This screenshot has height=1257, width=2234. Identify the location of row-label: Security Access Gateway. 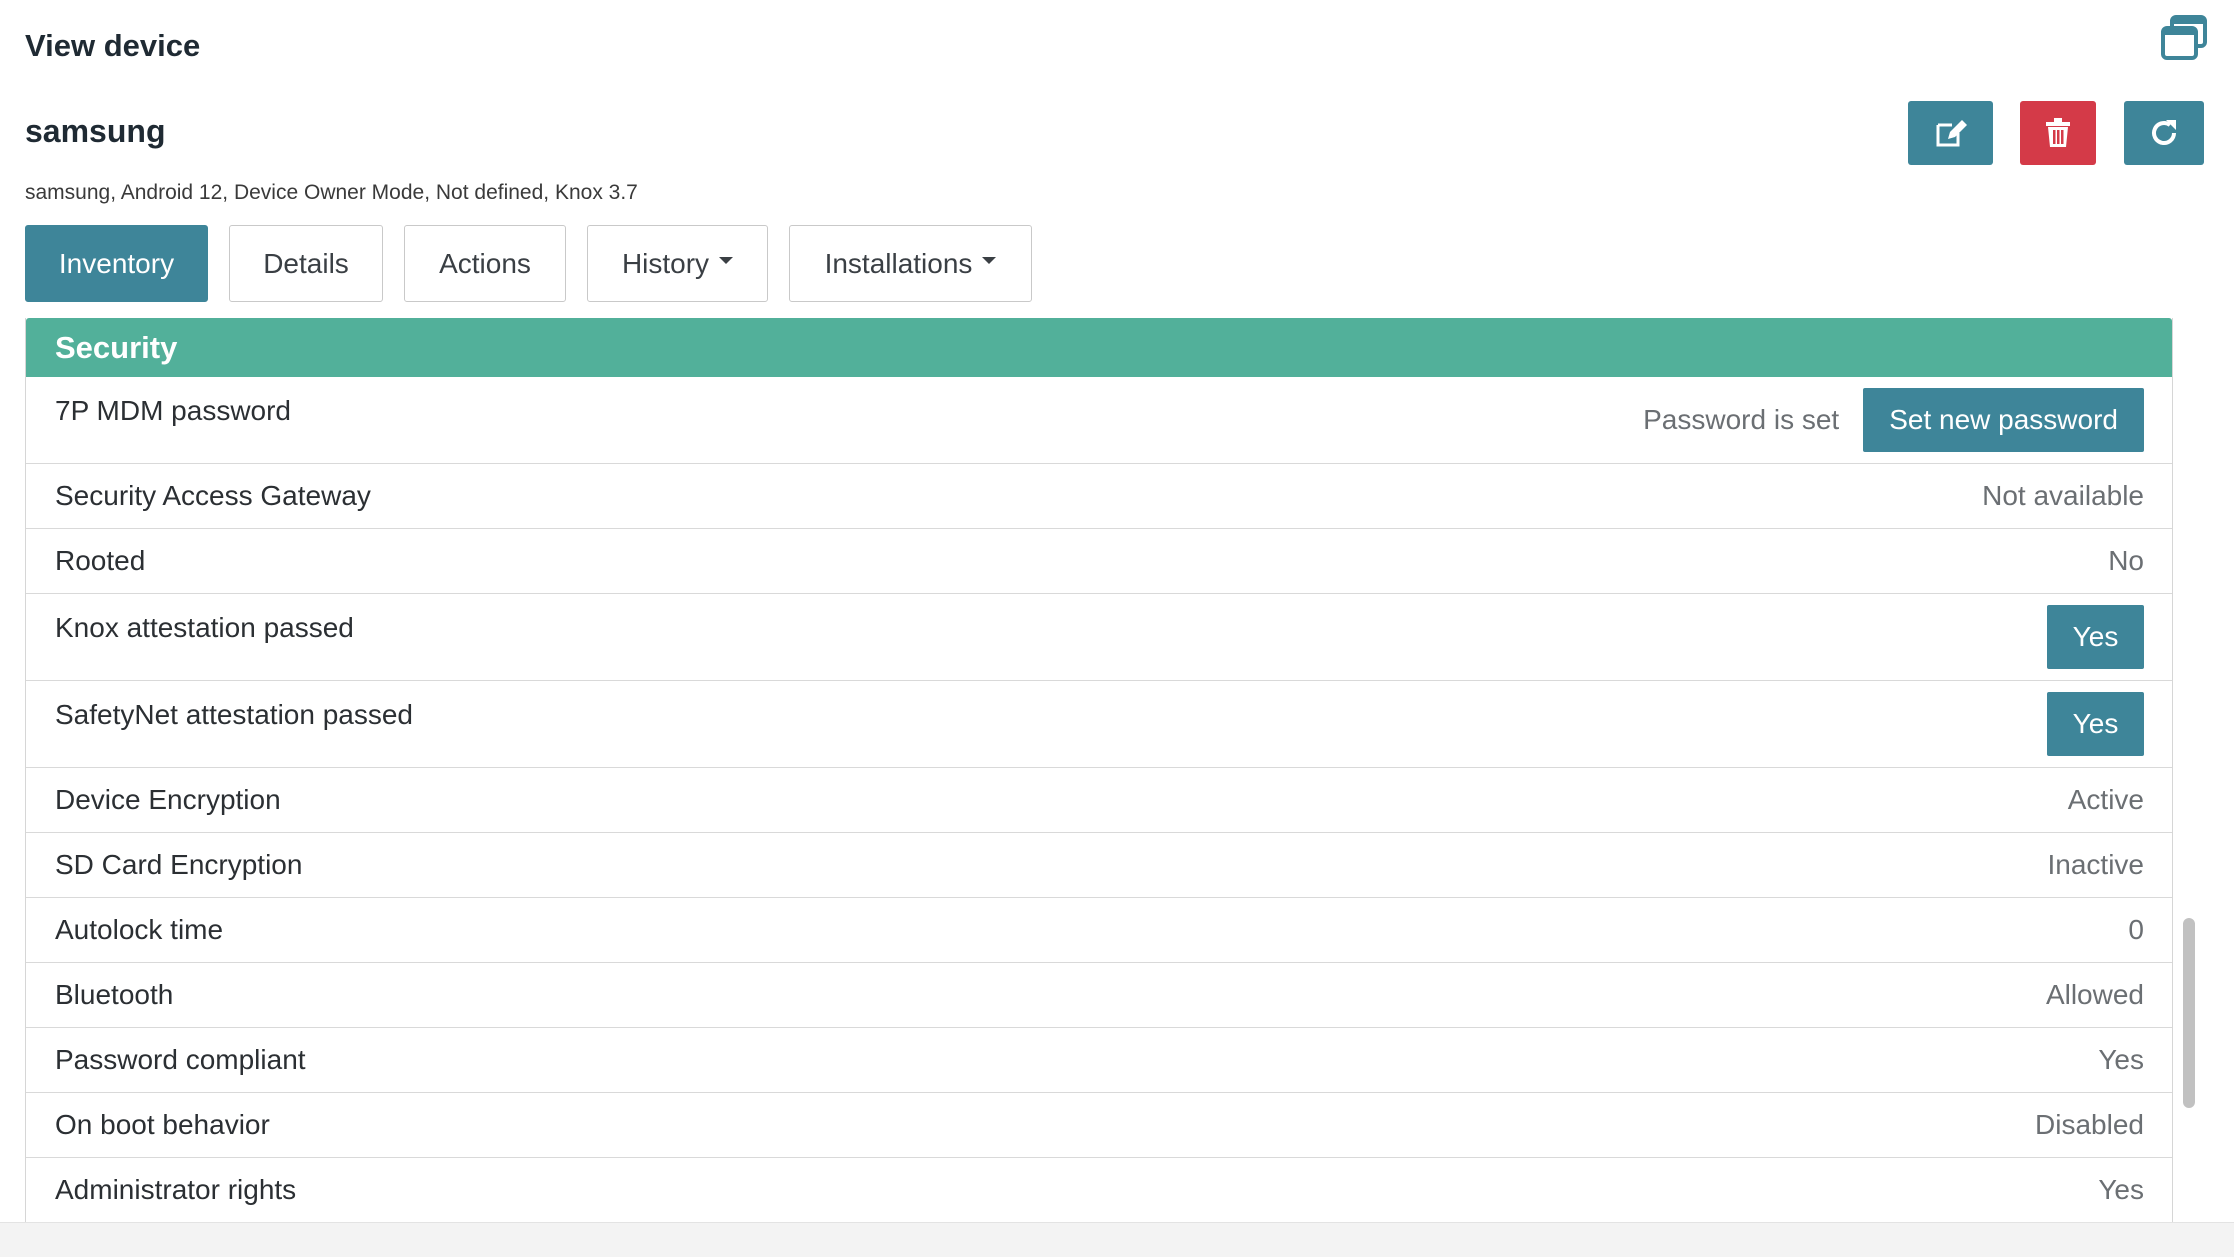
(213, 495).